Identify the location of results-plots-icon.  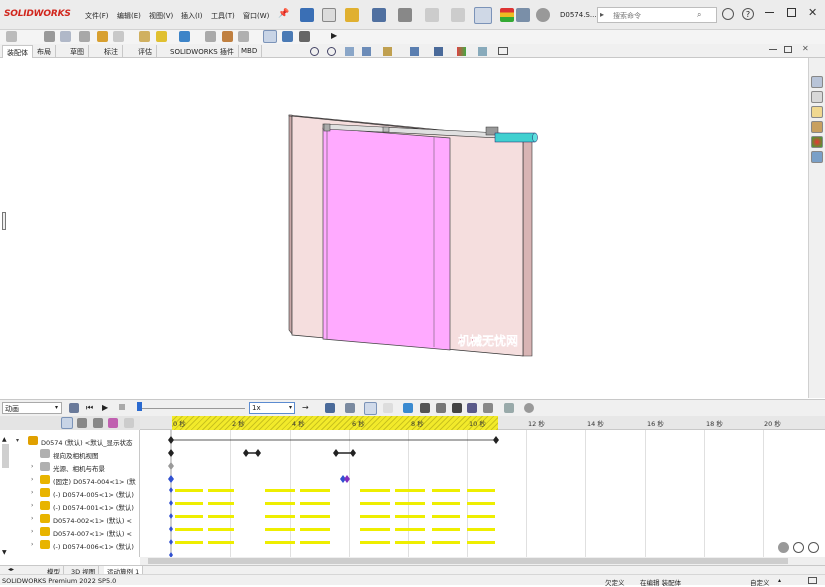
(509, 408).